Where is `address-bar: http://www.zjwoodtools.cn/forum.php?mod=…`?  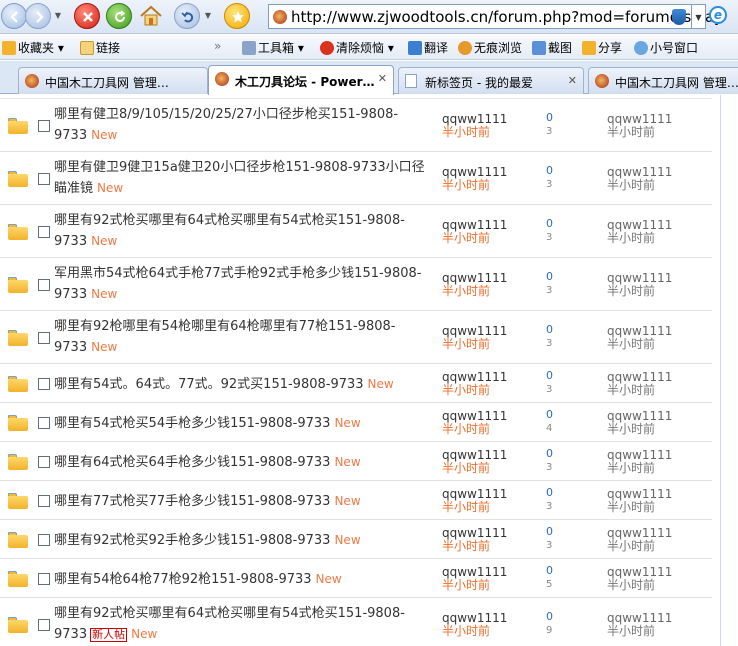 address-bar: http://www.zjwoodtools.cn/forum.php?mod=… is located at coordinates (495, 16).